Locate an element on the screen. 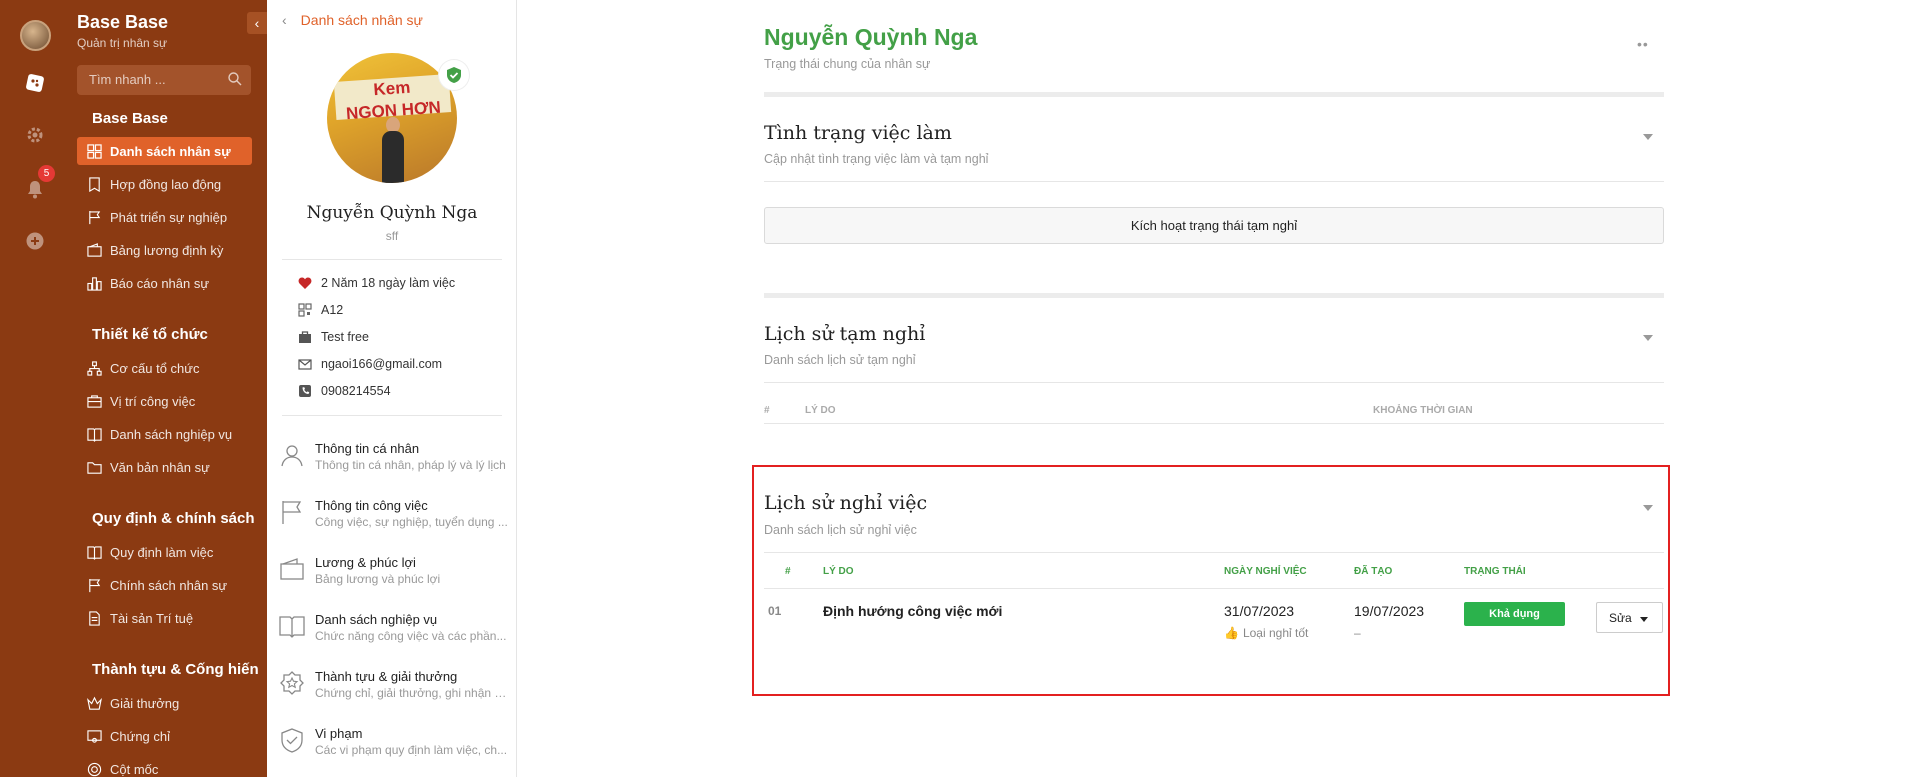 The image size is (1911, 777). page-subtitle: Trạng thái chung của nhân sự is located at coordinates (847, 64).